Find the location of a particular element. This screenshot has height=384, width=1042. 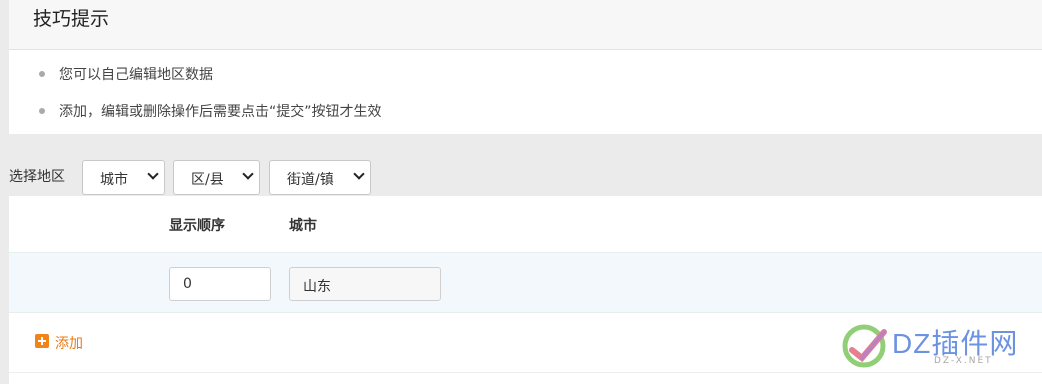

street-select: 街道/镇 is located at coordinates (320, 177).